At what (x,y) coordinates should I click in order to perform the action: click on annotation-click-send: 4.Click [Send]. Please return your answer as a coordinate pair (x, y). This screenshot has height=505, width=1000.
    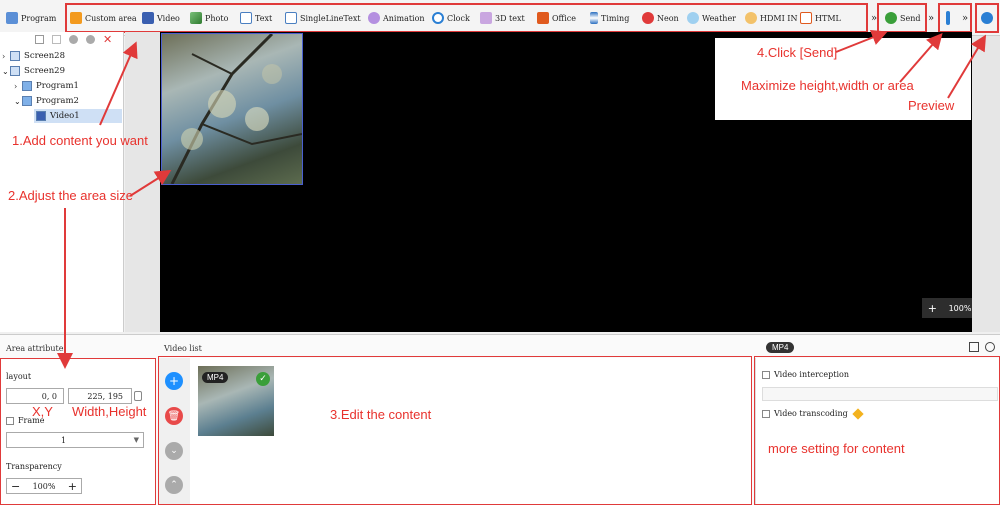
    Looking at the image, I should click on (797, 52).